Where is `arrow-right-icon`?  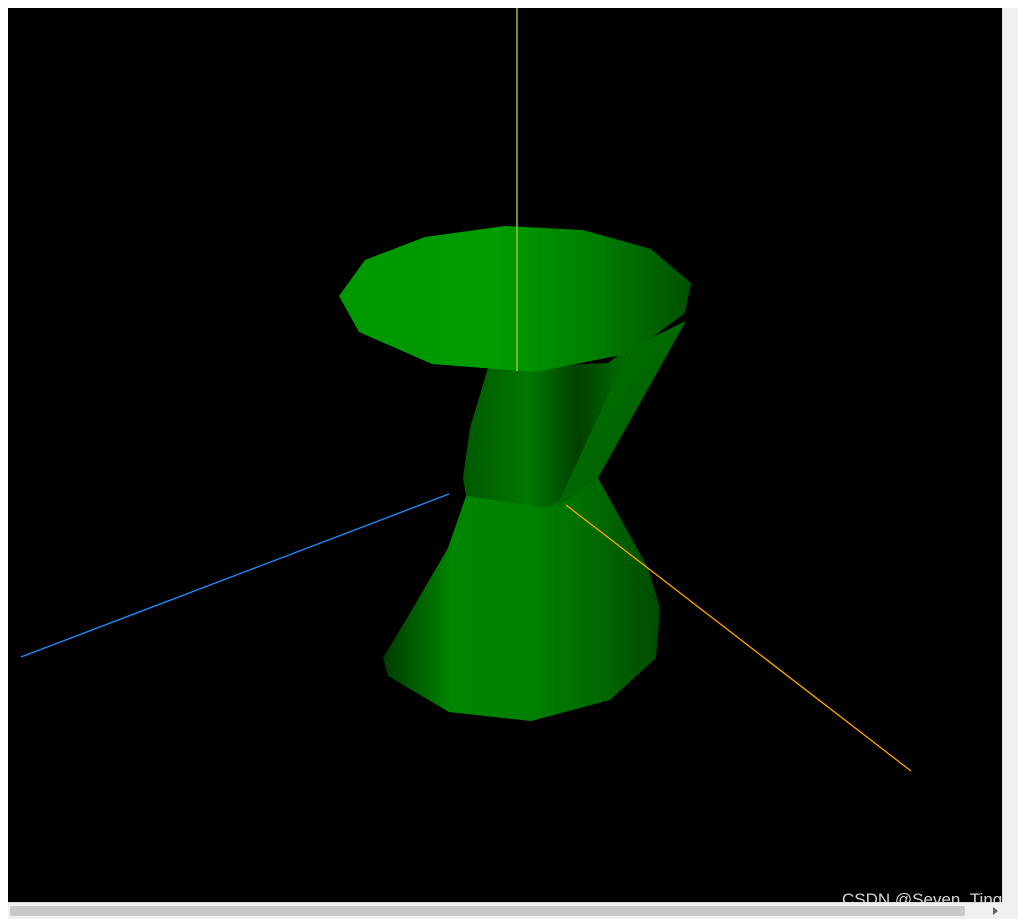
arrow-right-icon is located at coordinates (995, 911).